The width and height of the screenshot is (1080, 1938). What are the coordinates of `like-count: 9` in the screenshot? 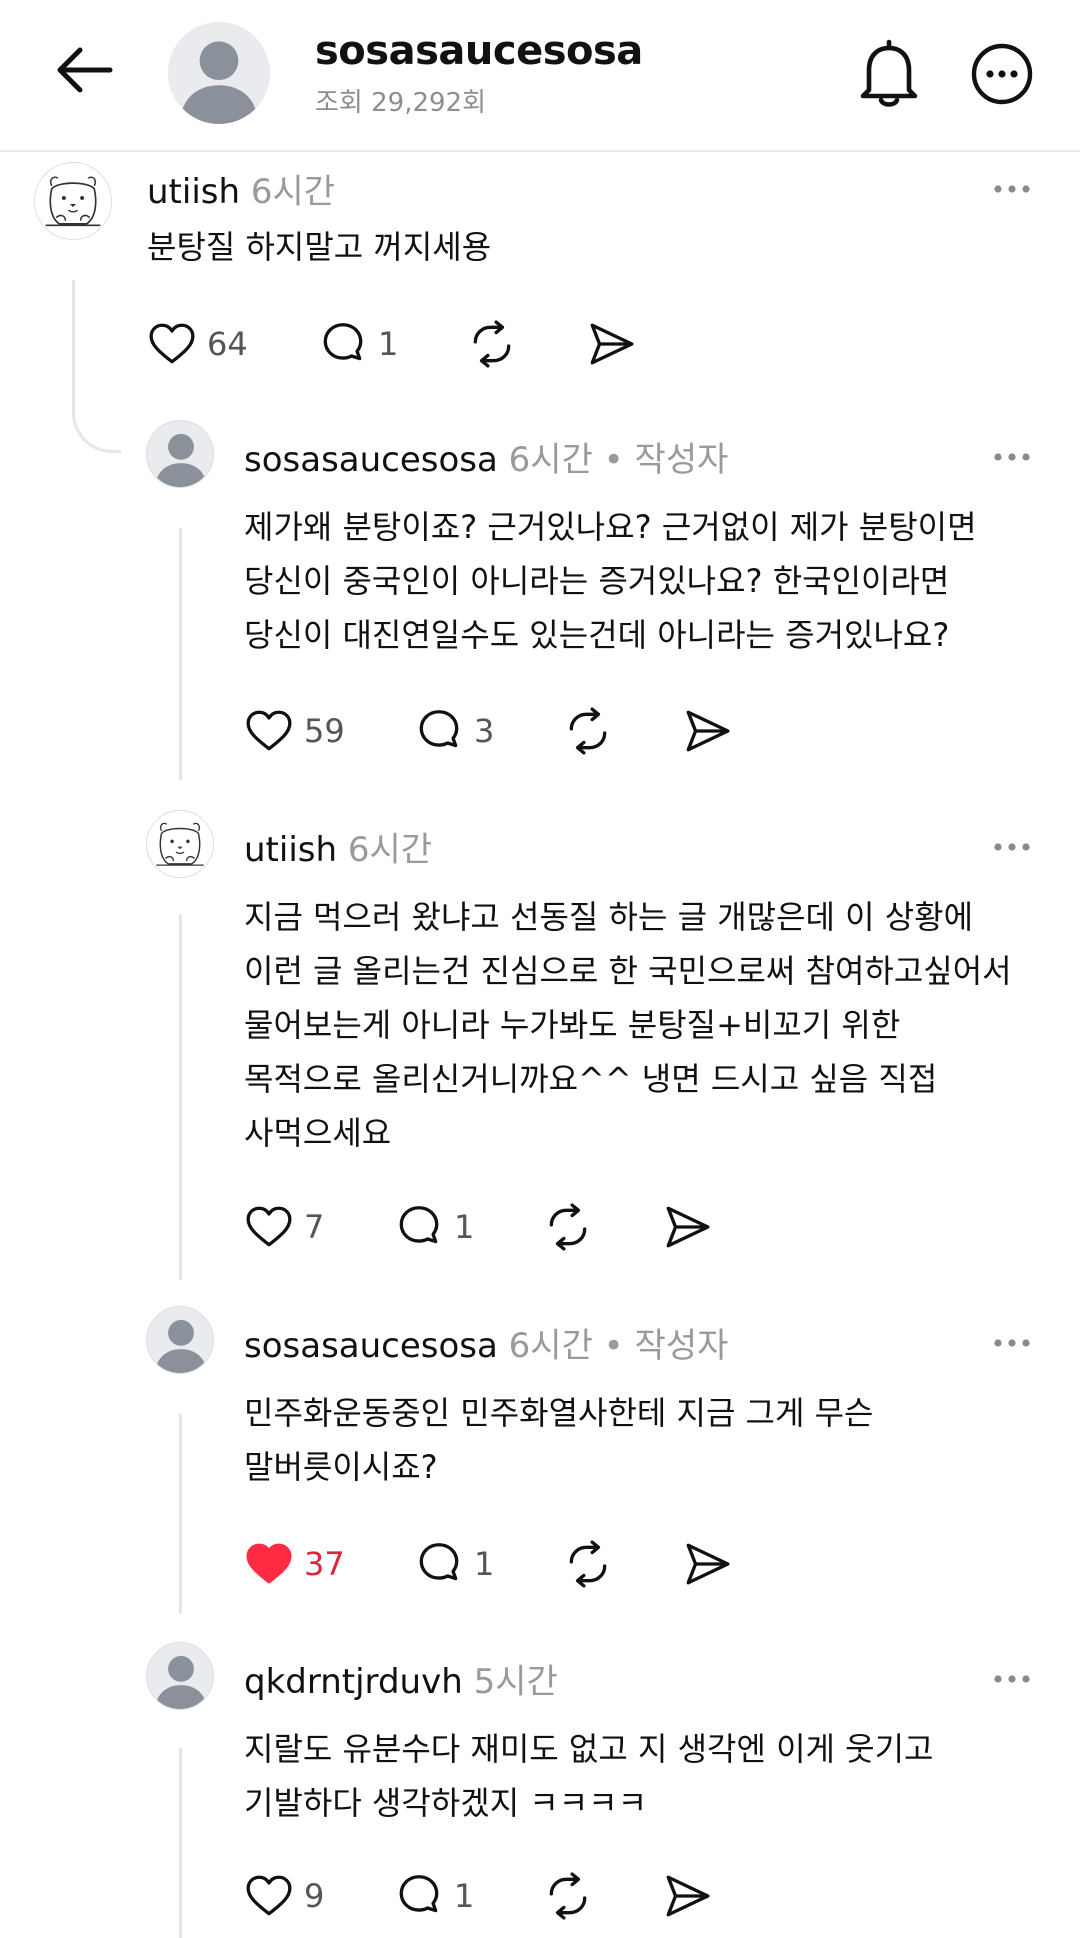 It's located at (314, 1896).